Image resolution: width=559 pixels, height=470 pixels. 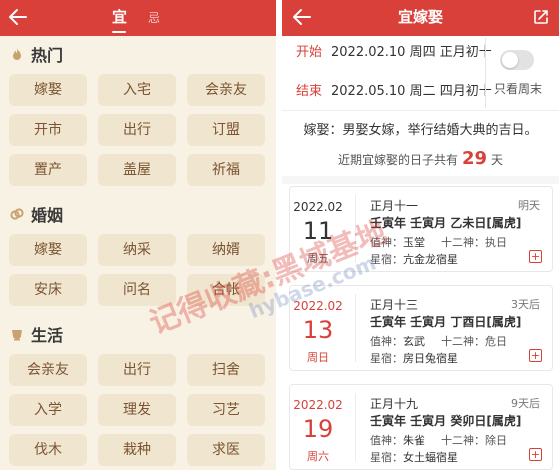 I want to click on tab-ji: 忌, so click(x=154, y=19).